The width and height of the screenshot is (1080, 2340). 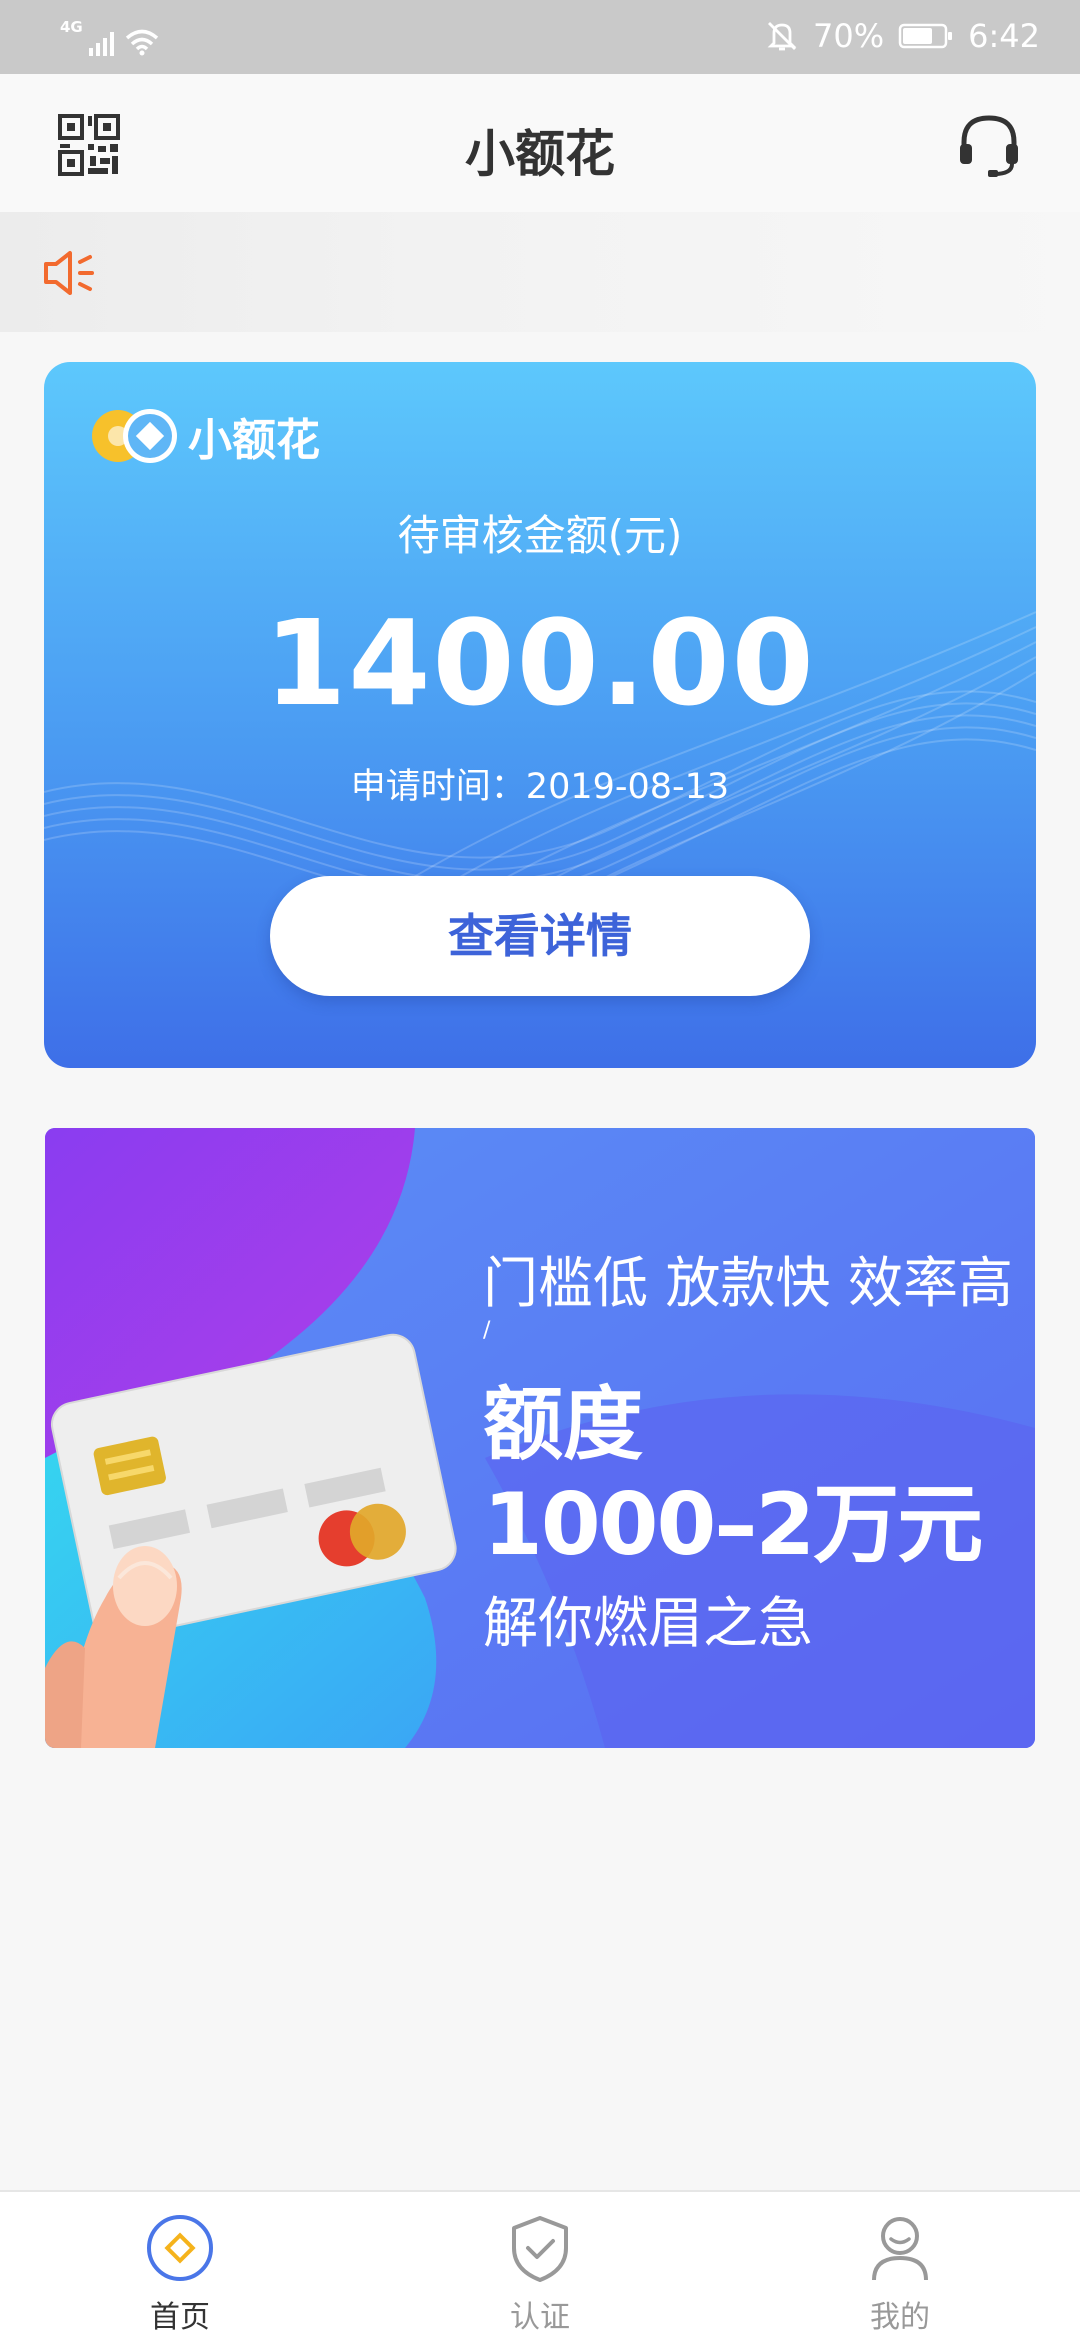 I want to click on page-title: 小额花, so click(x=540, y=154).